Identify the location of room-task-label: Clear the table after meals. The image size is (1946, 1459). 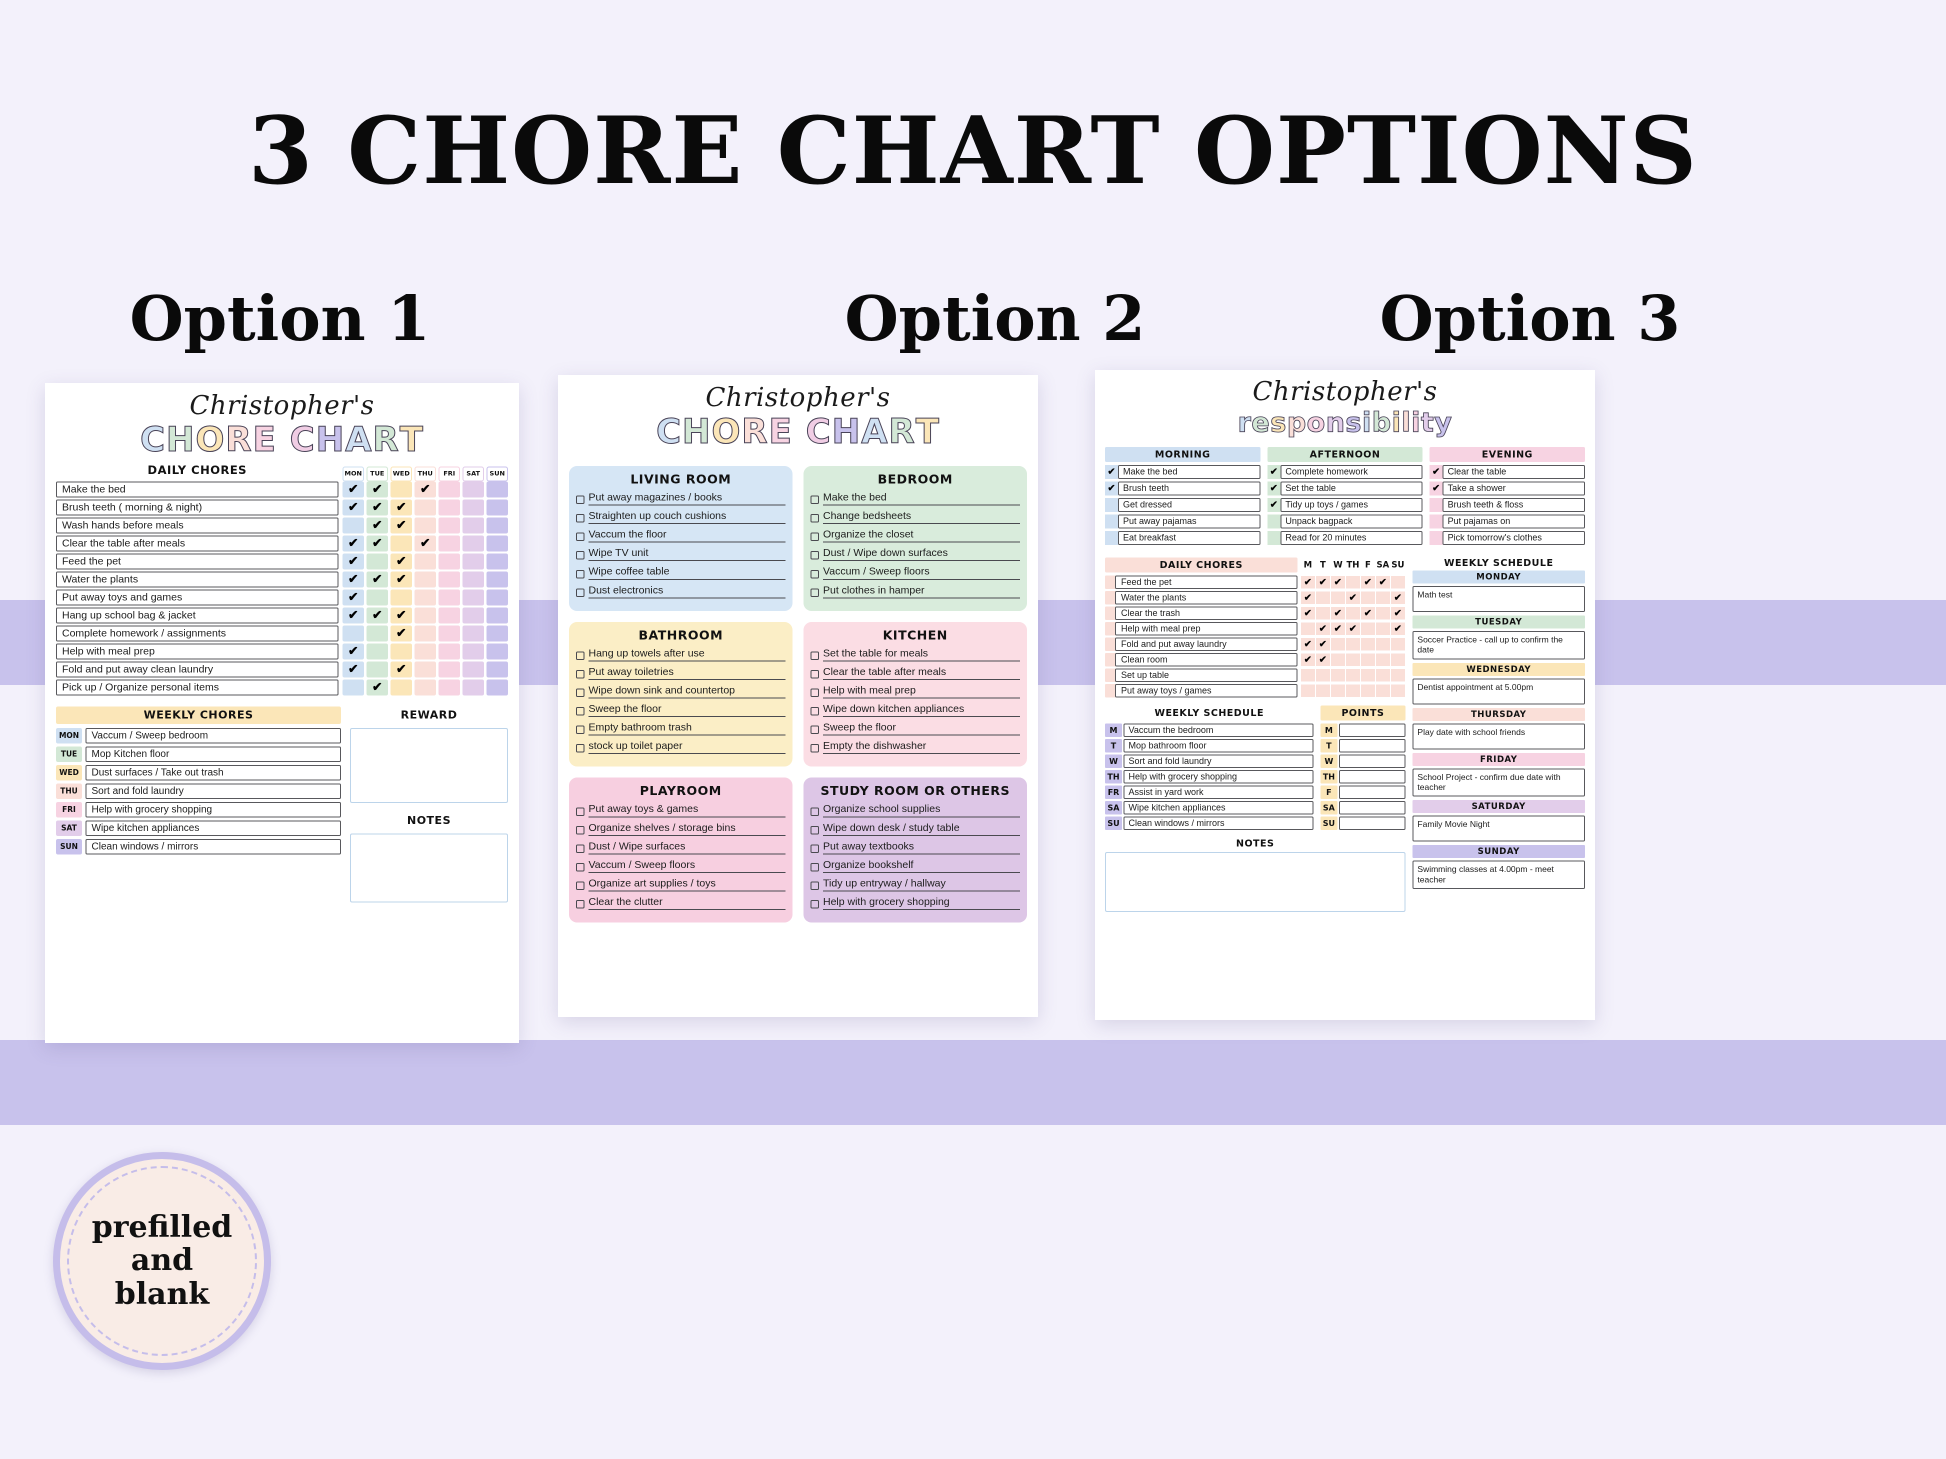
(921, 673).